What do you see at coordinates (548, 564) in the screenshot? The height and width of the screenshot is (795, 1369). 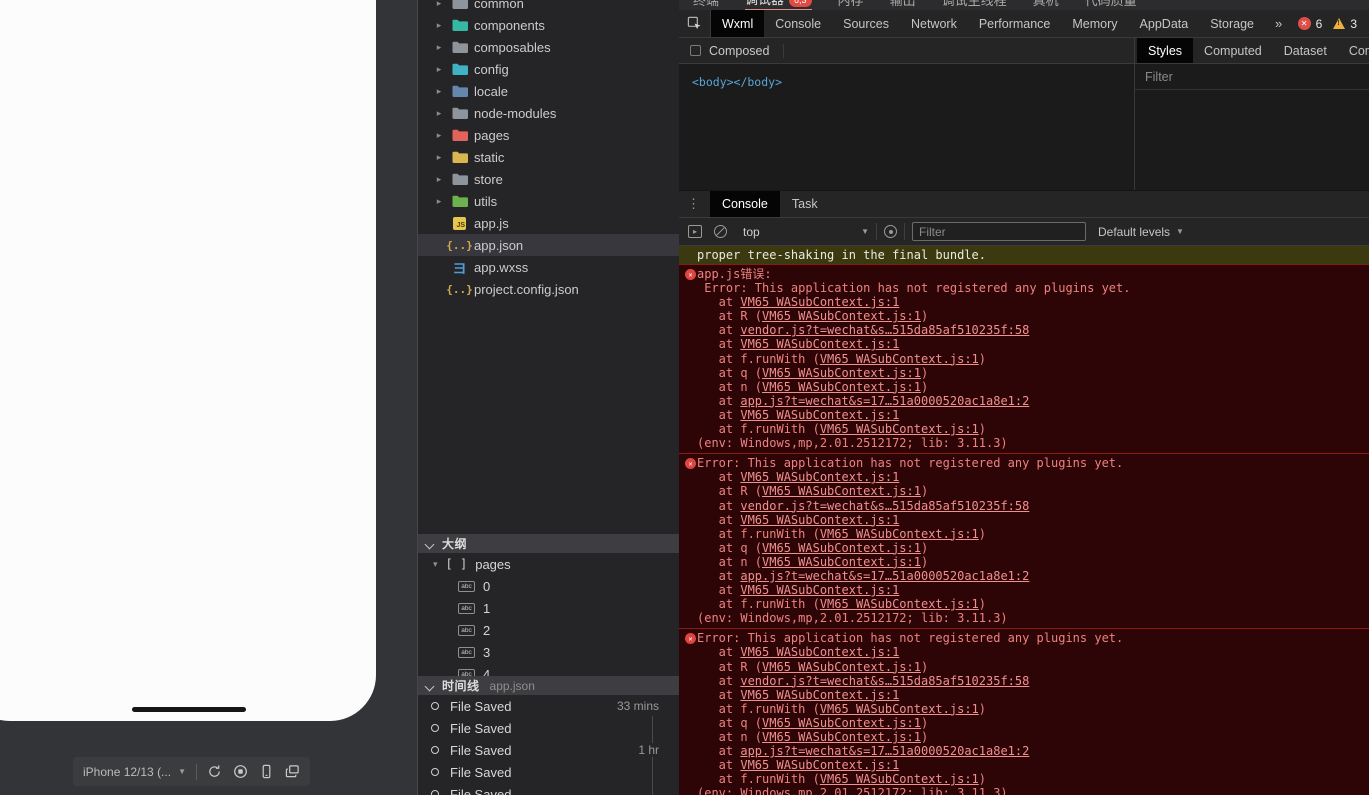 I see `outline-item-pages: ▾ [ ] pages` at bounding box center [548, 564].